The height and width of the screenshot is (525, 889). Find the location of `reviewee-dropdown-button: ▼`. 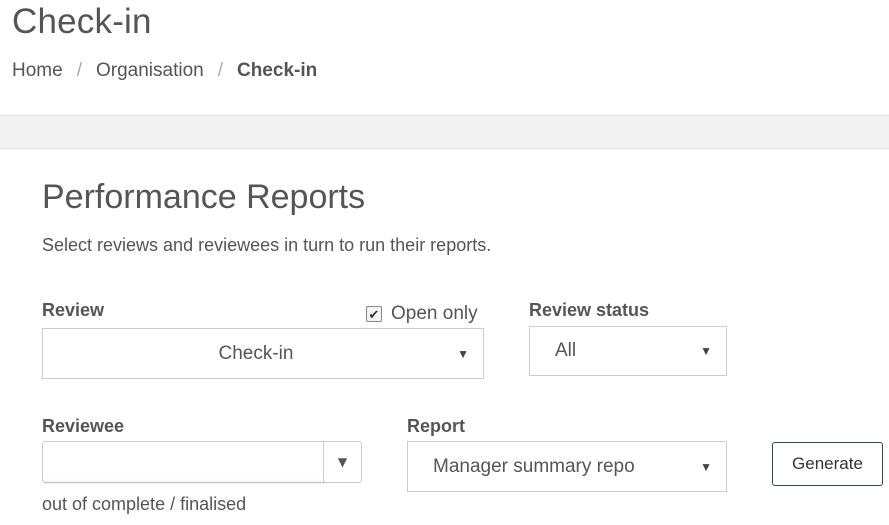

reviewee-dropdown-button: ▼ is located at coordinates (342, 462).